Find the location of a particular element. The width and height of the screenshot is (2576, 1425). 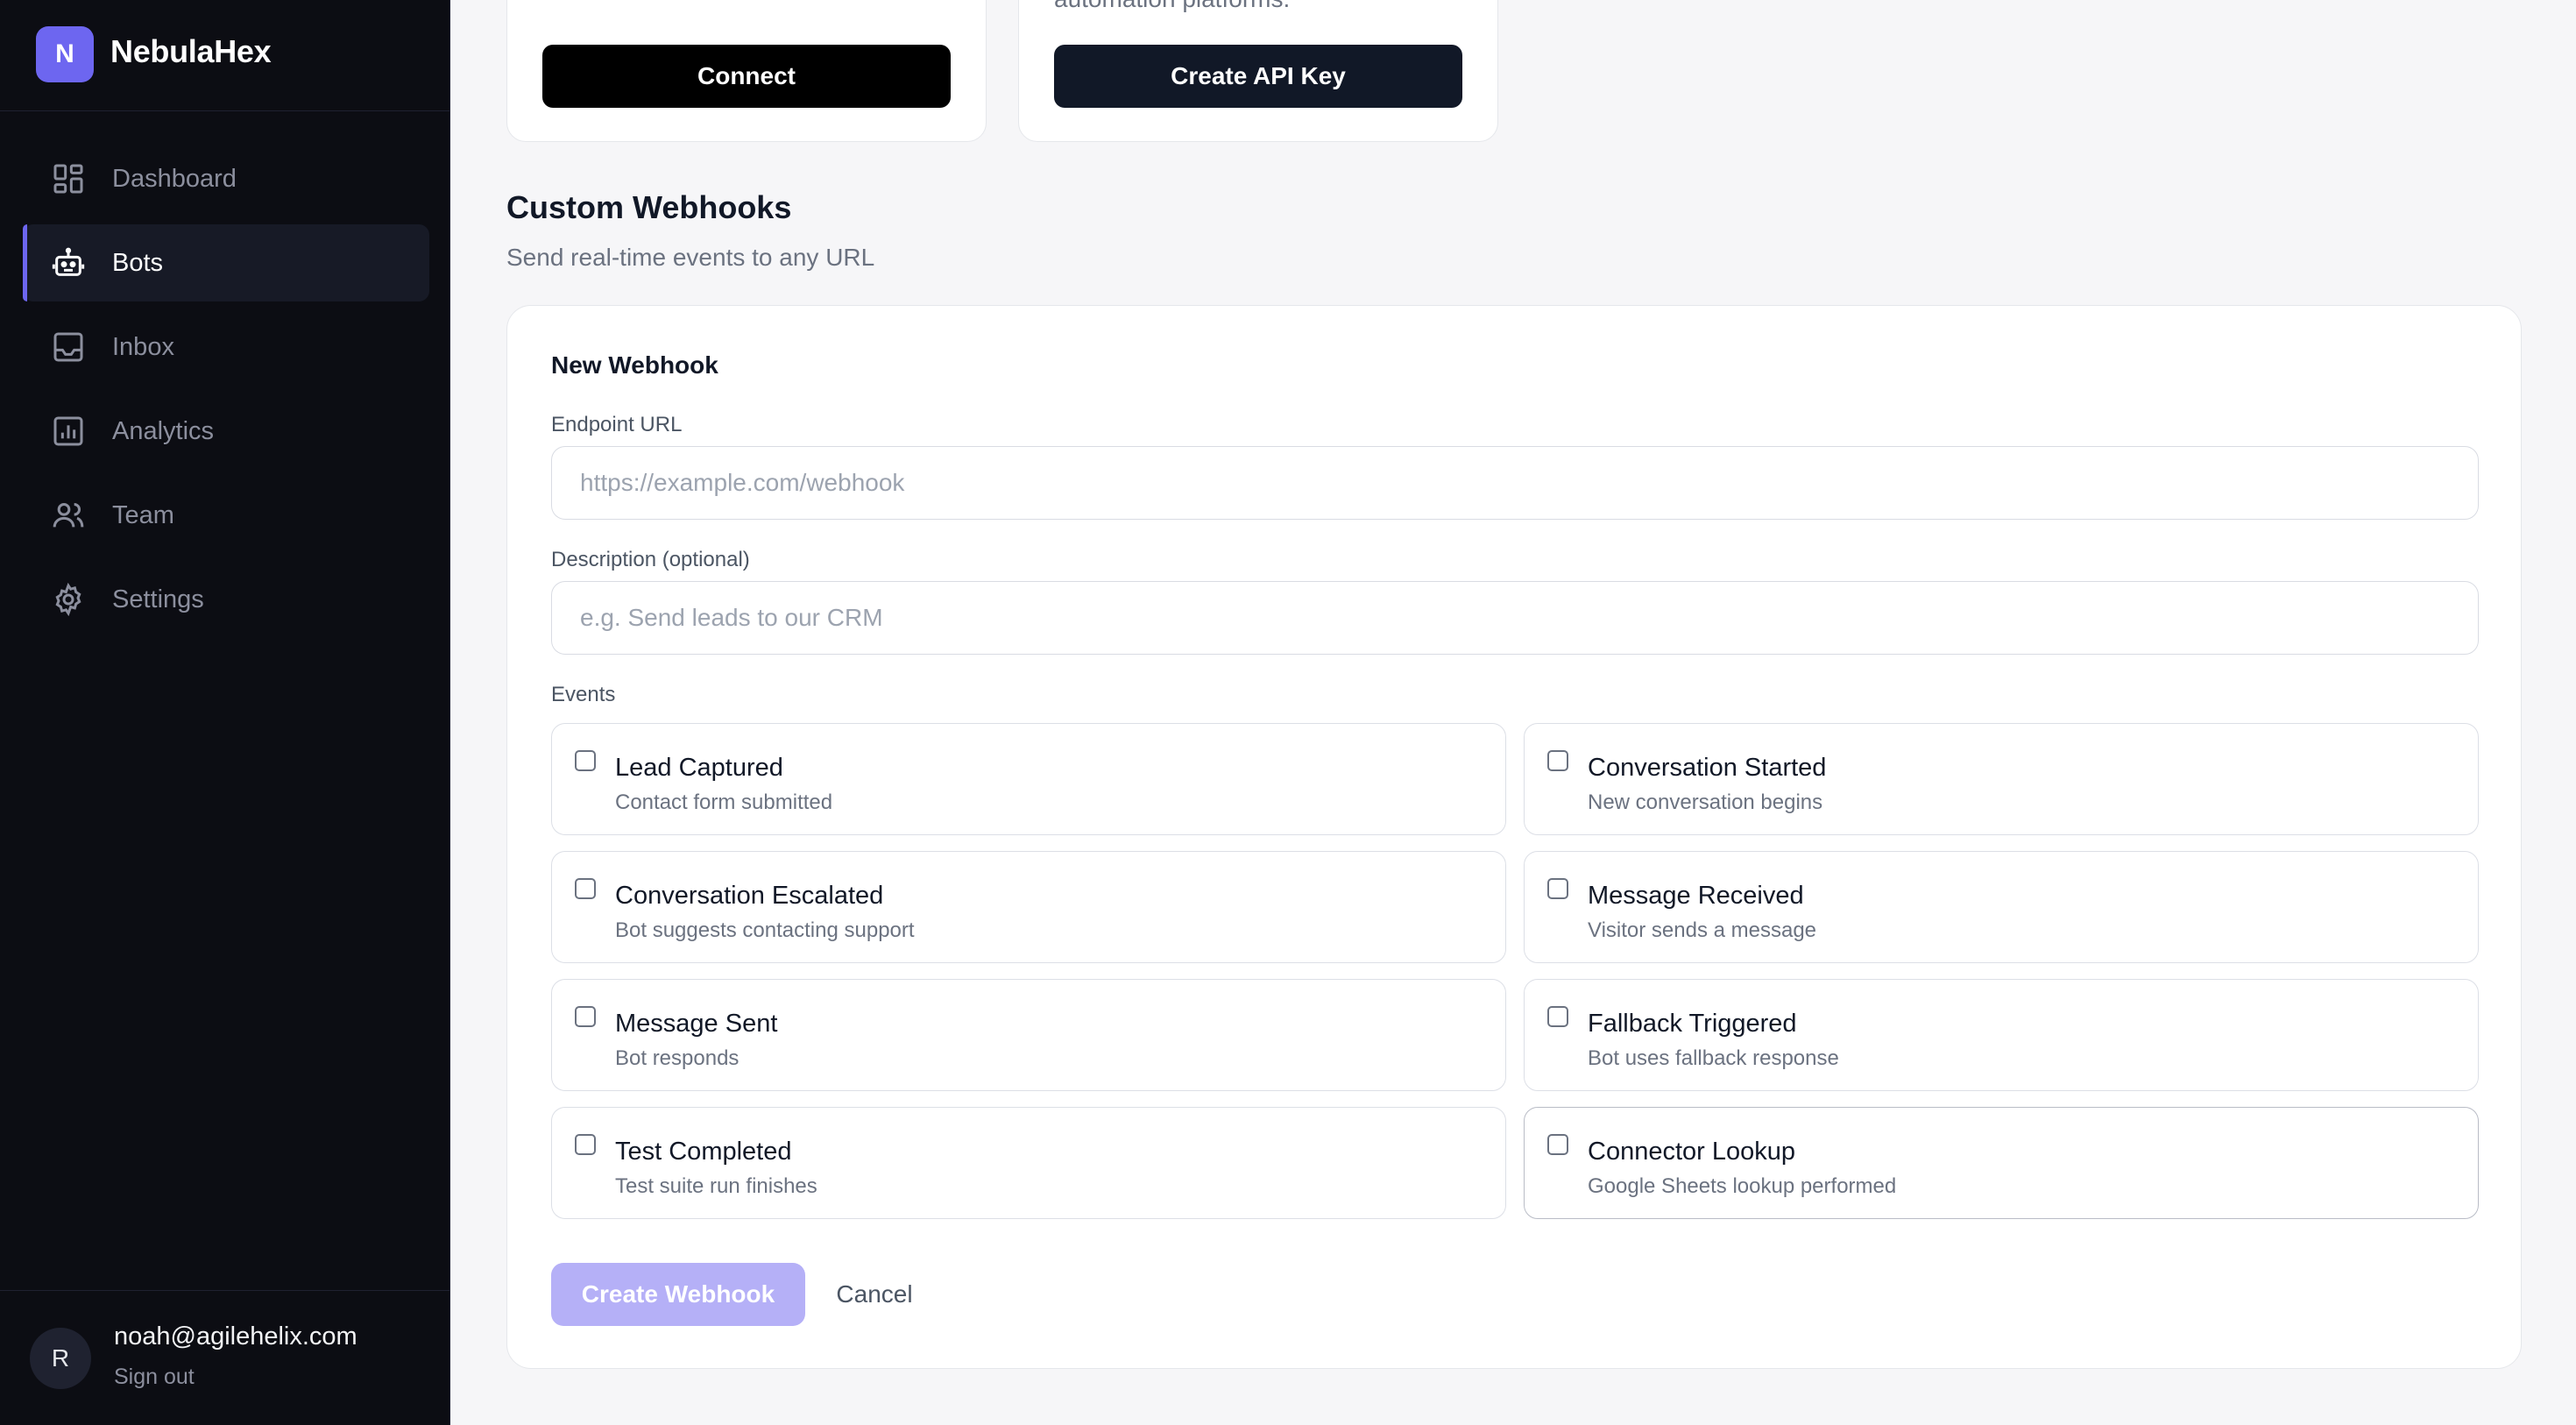

api-integration-card: automation platforms. Create API Key is located at coordinates (1258, 71).